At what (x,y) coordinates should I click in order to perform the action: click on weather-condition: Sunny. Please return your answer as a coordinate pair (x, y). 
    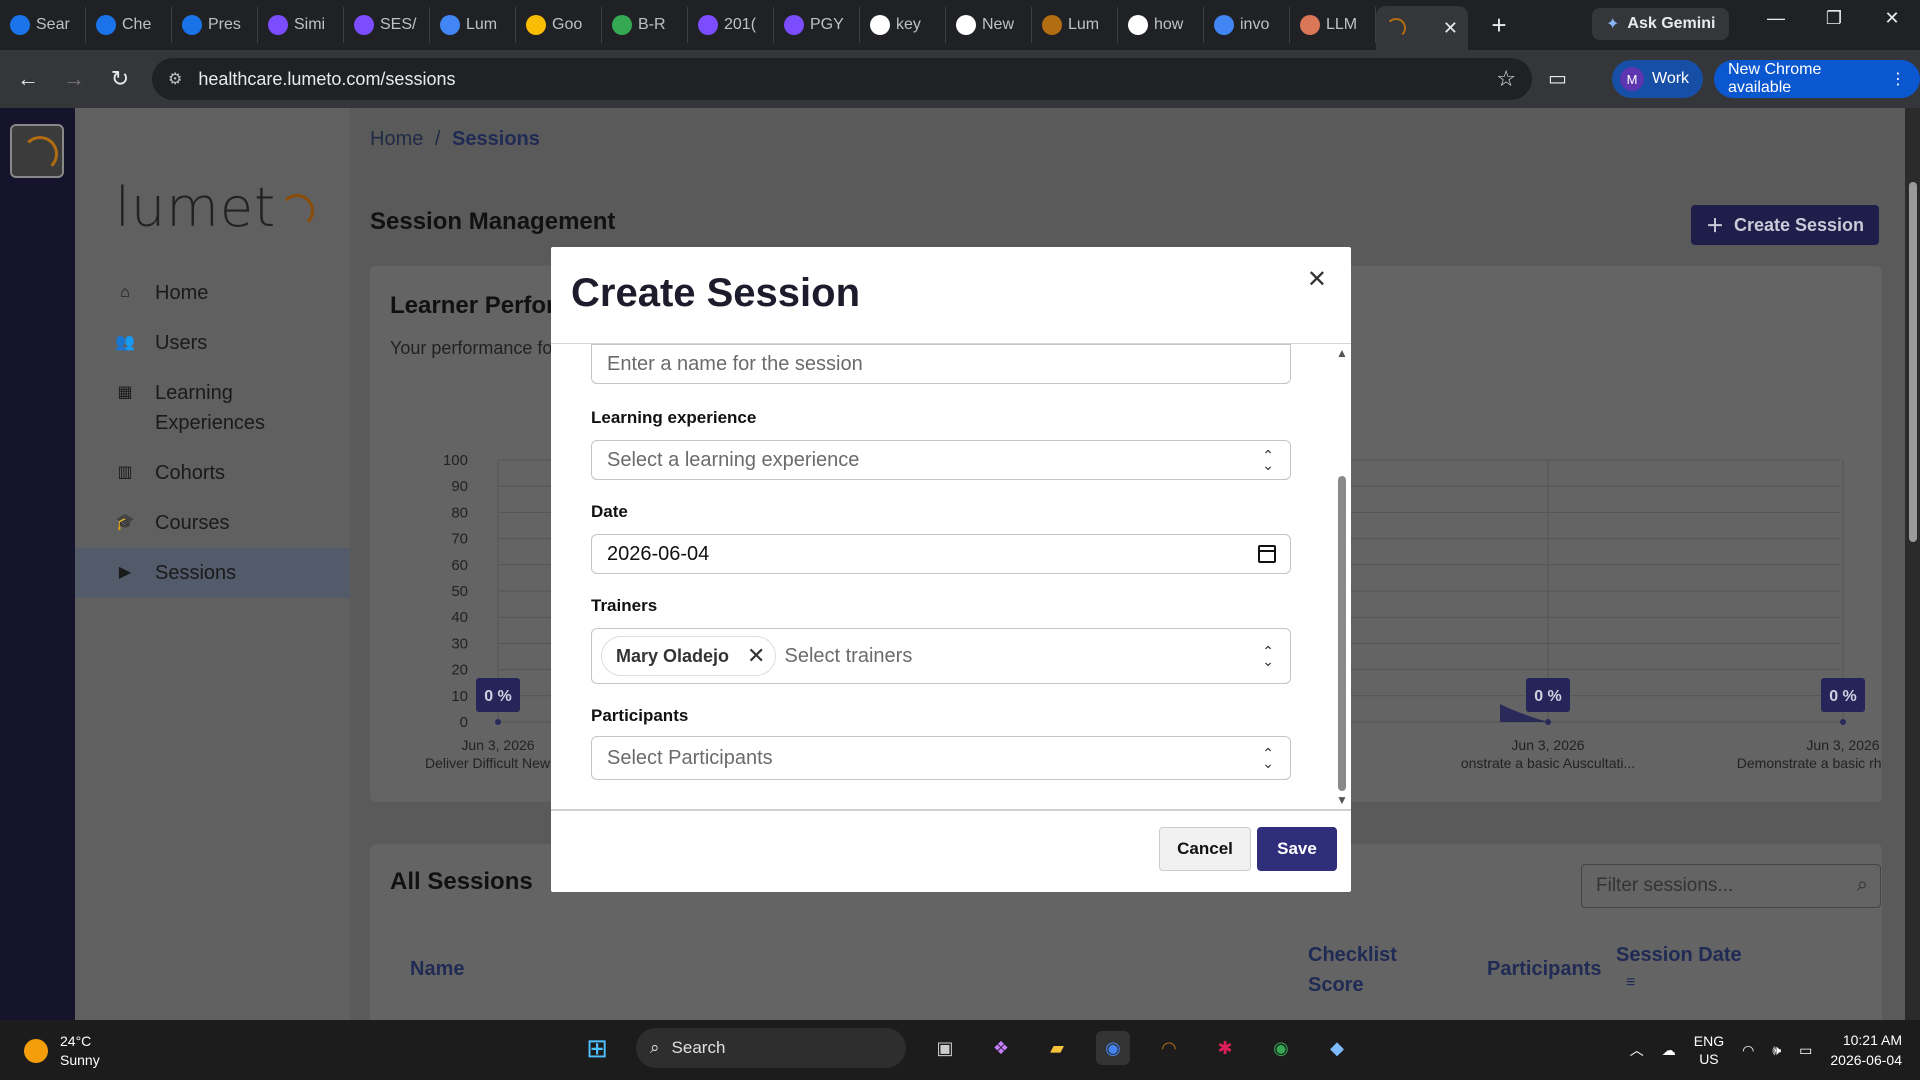
    Looking at the image, I should click on (80, 1060).